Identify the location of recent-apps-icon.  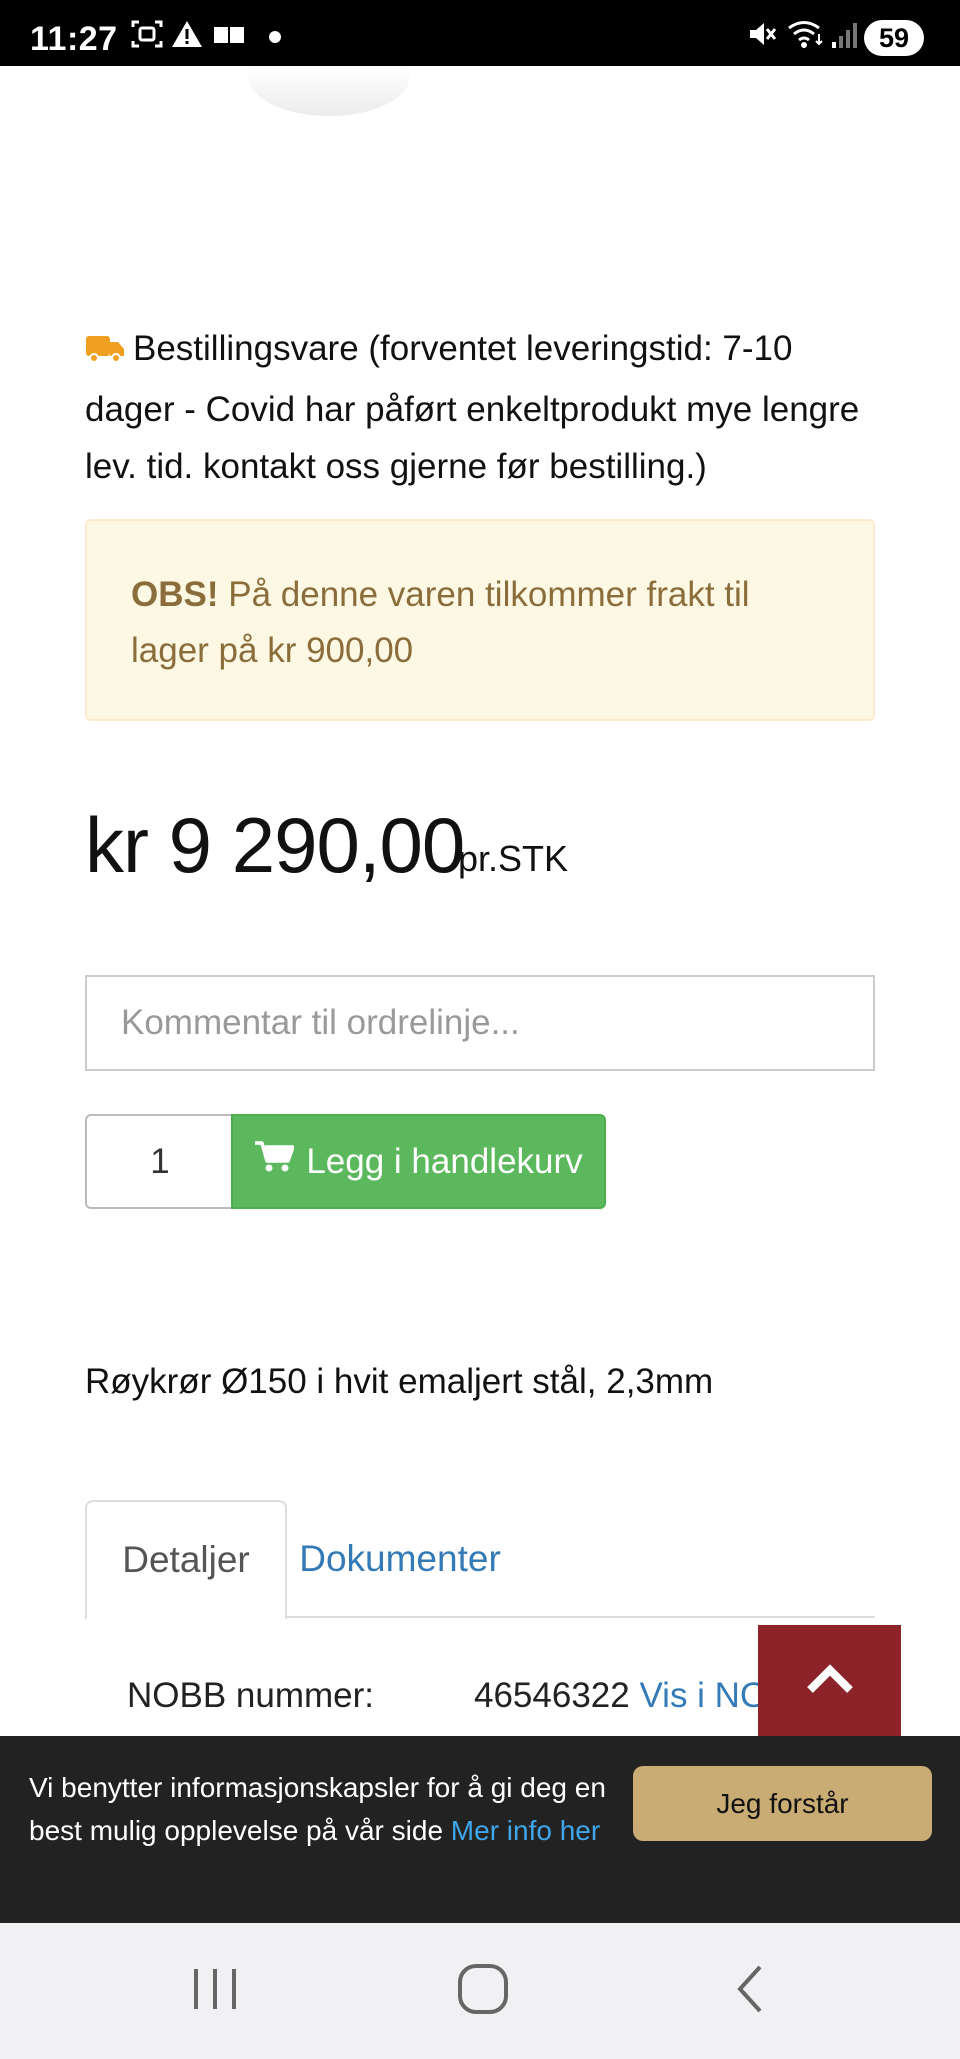
(215, 1991).